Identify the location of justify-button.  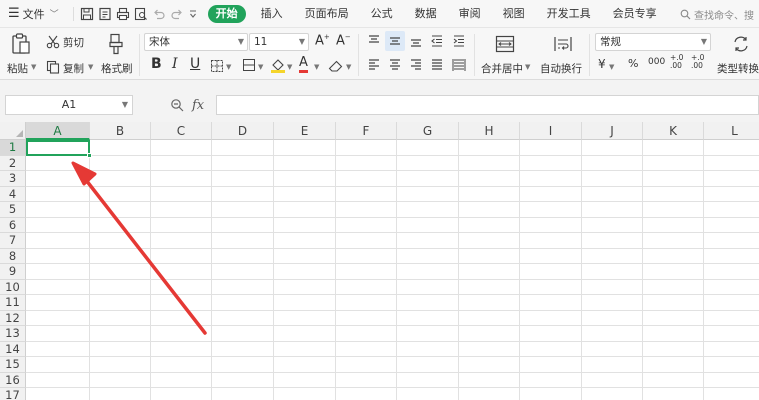
(437, 65).